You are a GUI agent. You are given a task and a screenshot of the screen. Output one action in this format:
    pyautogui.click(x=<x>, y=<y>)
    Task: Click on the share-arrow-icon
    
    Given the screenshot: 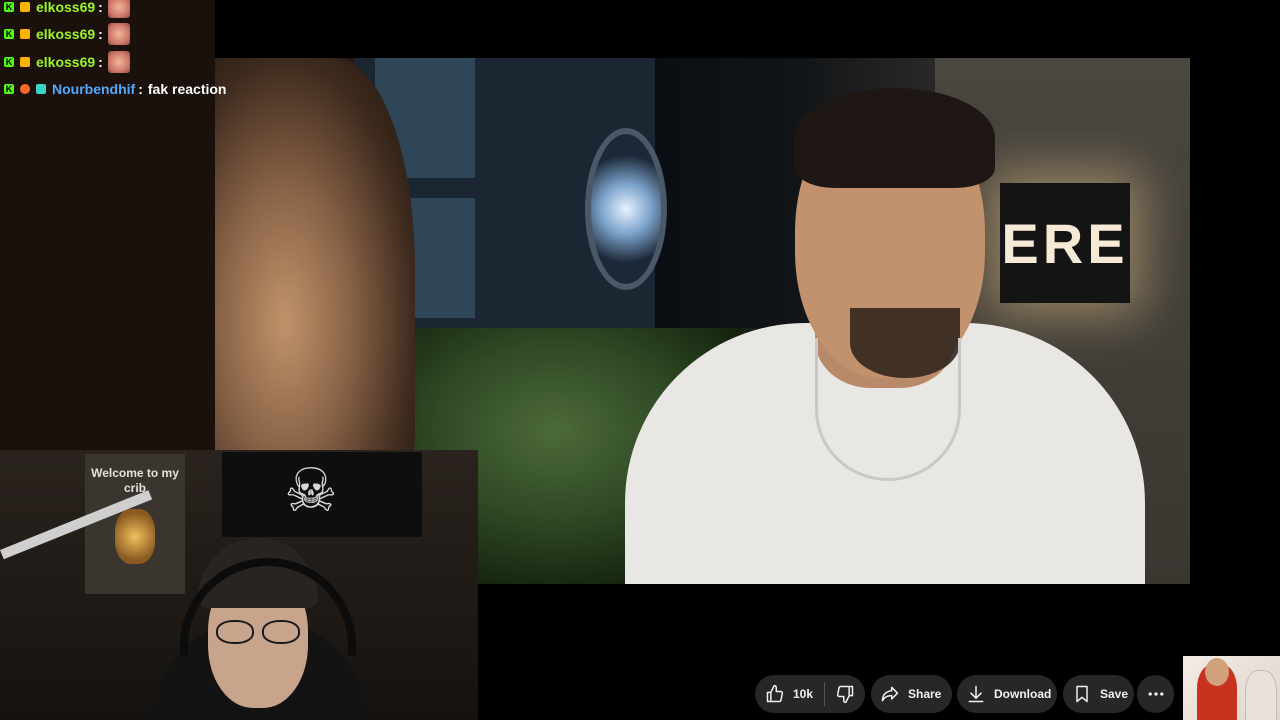 What is the action you would take?
    pyautogui.click(x=890, y=694)
    